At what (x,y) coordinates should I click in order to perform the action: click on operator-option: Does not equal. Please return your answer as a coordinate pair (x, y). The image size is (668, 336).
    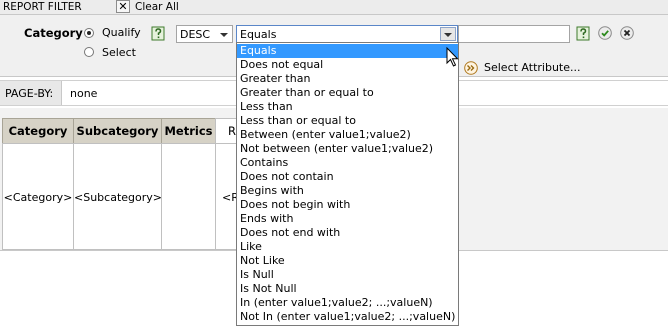
    Looking at the image, I should click on (347, 65).